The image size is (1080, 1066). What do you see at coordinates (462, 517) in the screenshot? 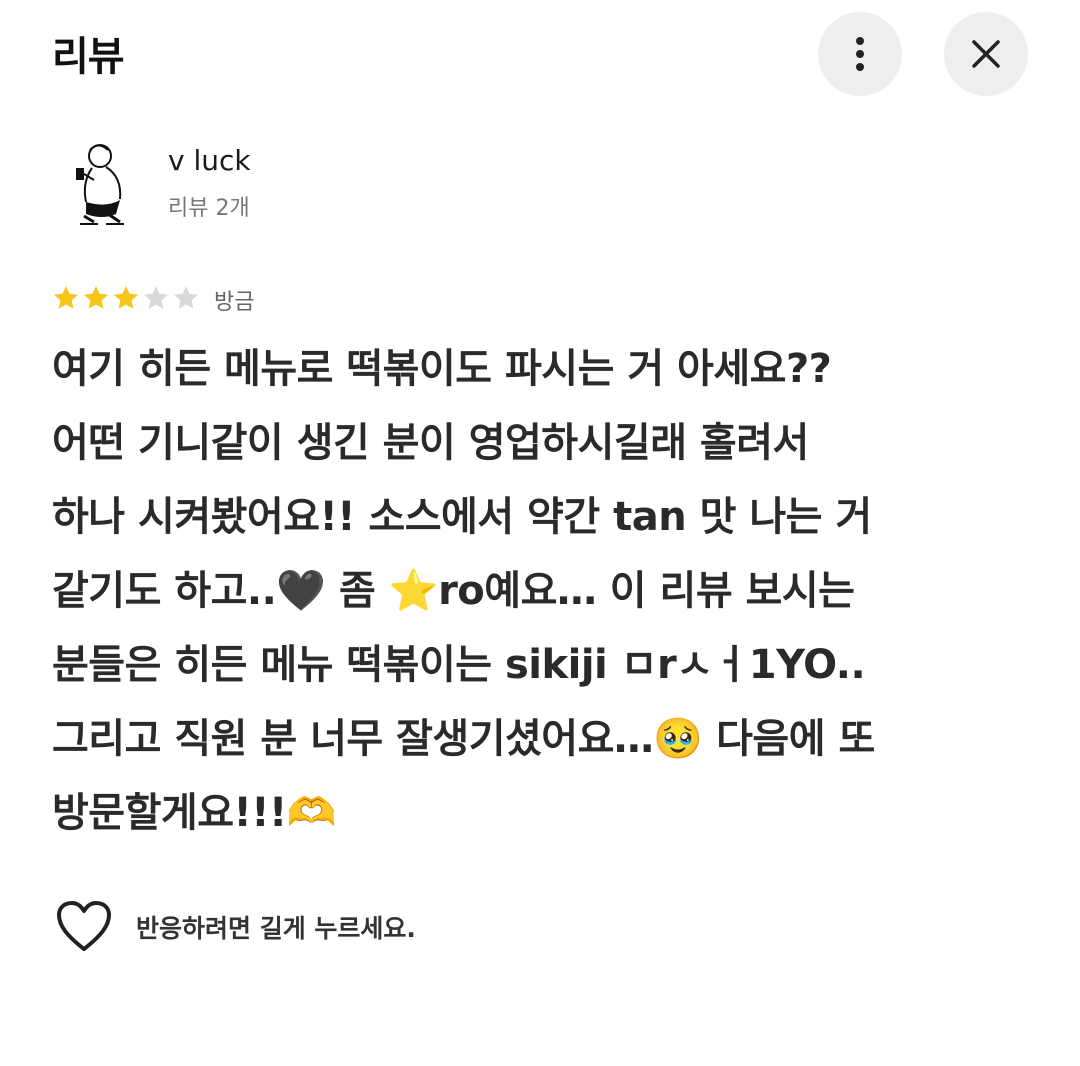
I see `review-line: 하나 시켜봤어요!! 소스에서 약간 tan 맛 나는 거` at bounding box center [462, 517].